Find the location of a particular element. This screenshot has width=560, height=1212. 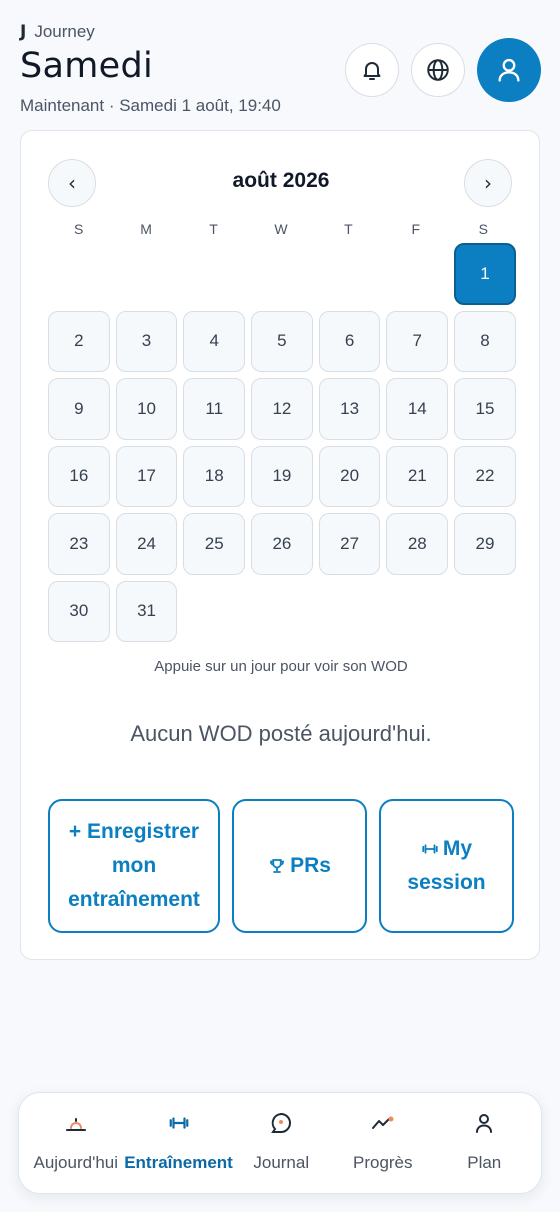

calendar-day: 31 is located at coordinates (146, 611).